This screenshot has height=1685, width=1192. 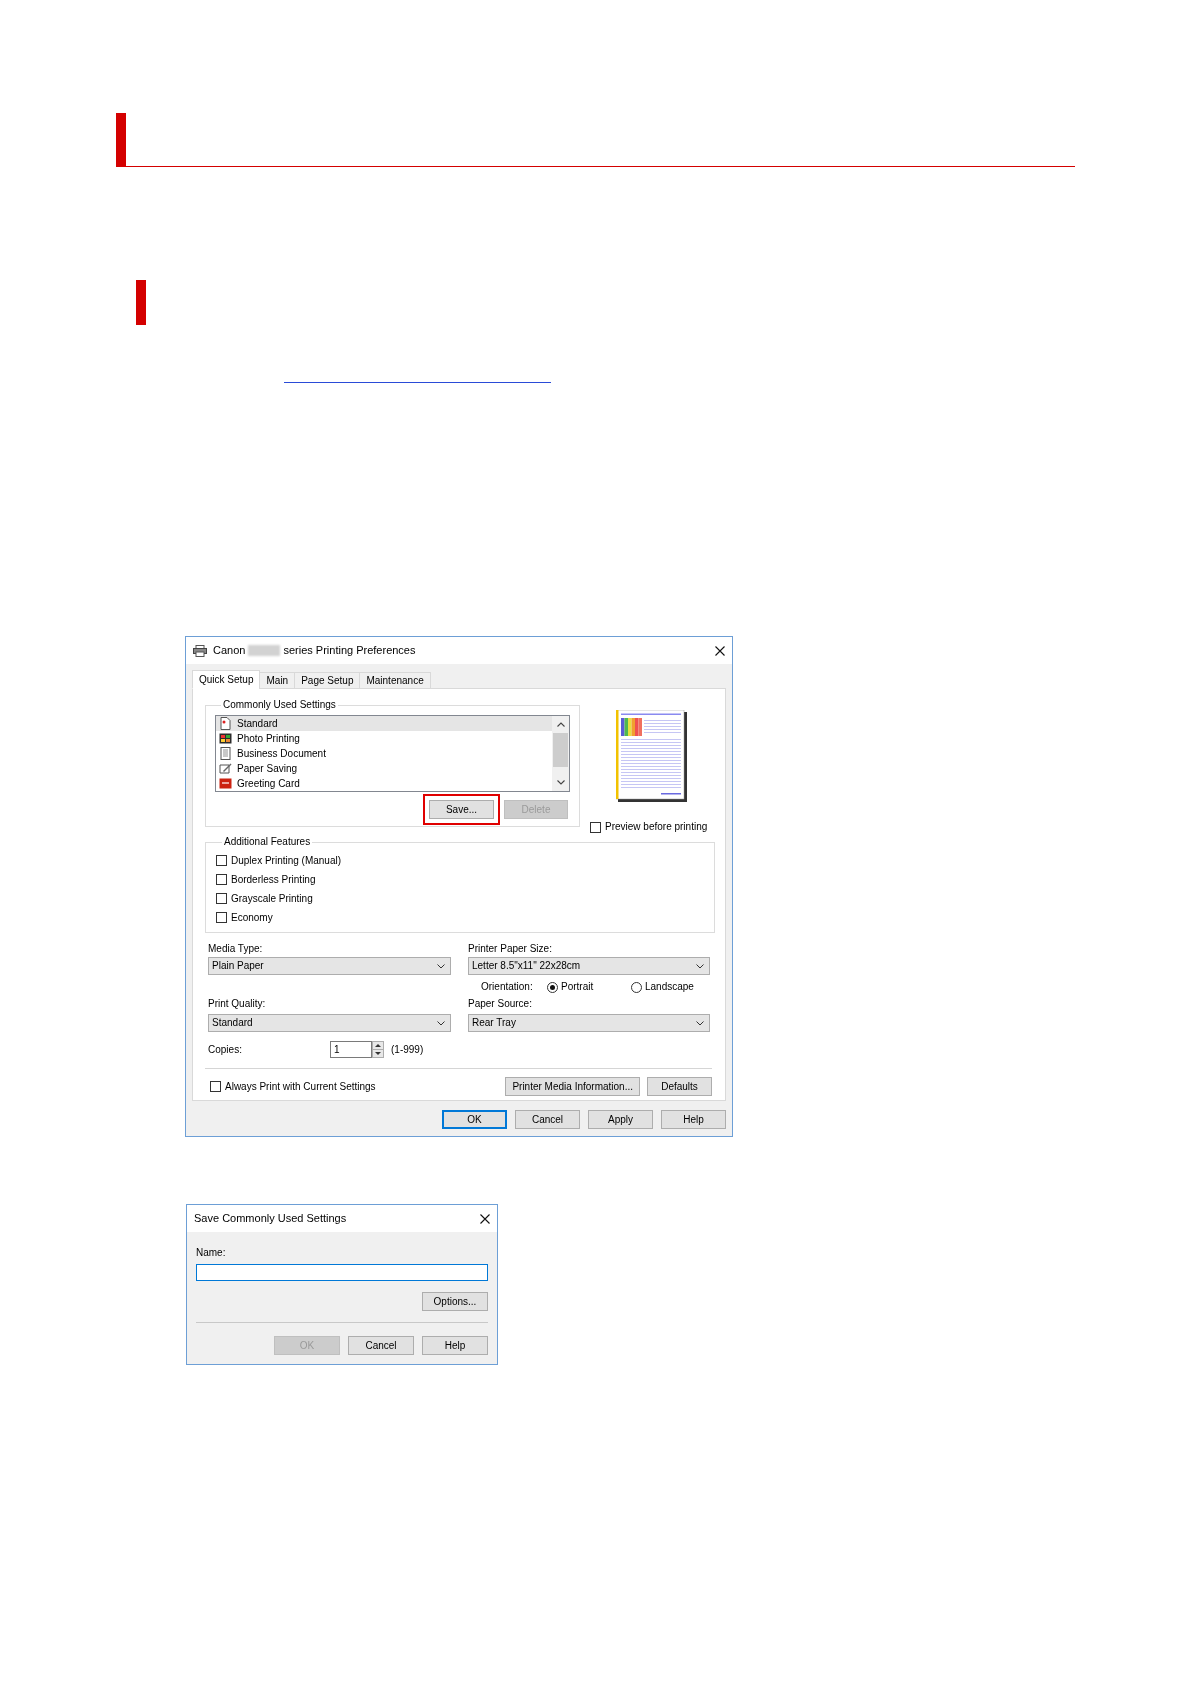 What do you see at coordinates (669, 987) in the screenshot?
I see `radio-label: Landscape` at bounding box center [669, 987].